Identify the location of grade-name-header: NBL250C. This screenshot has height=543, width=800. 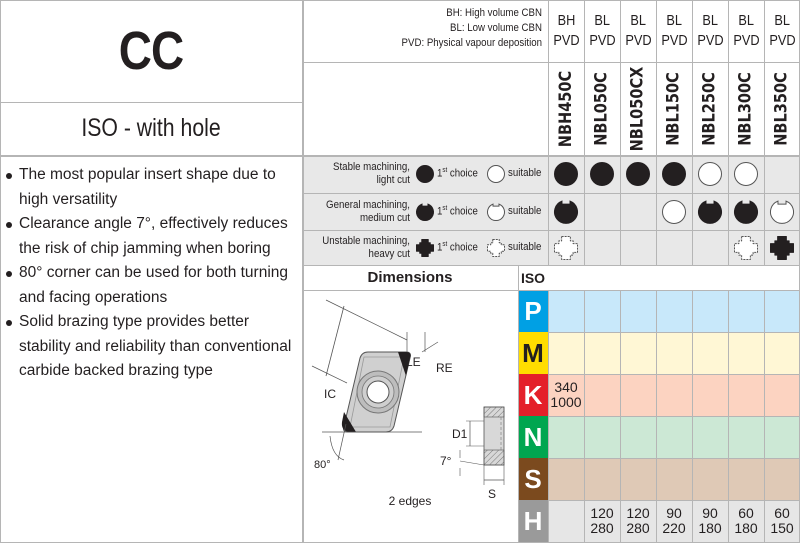
(710, 108).